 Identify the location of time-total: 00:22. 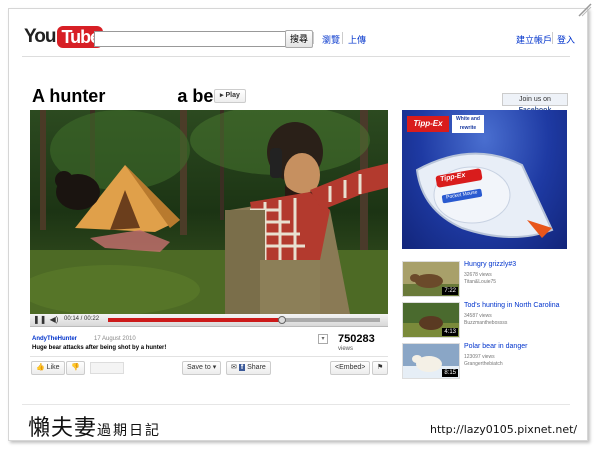
(92, 319).